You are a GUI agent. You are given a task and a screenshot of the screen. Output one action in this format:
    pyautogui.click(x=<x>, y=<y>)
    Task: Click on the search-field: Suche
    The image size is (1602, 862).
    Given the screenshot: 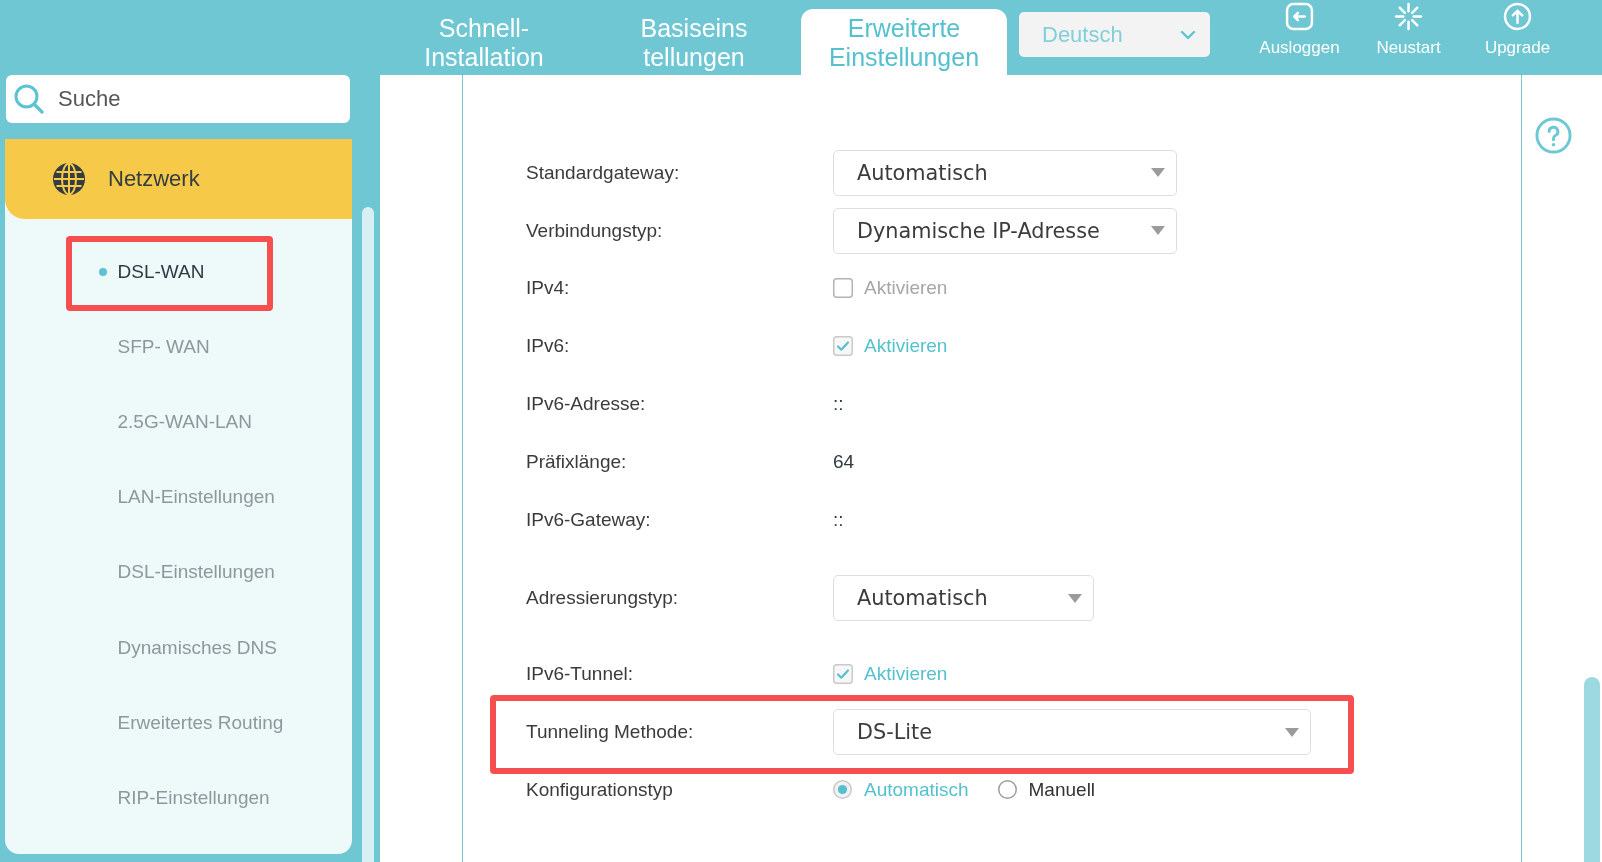 What is the action you would take?
    pyautogui.click(x=178, y=99)
    